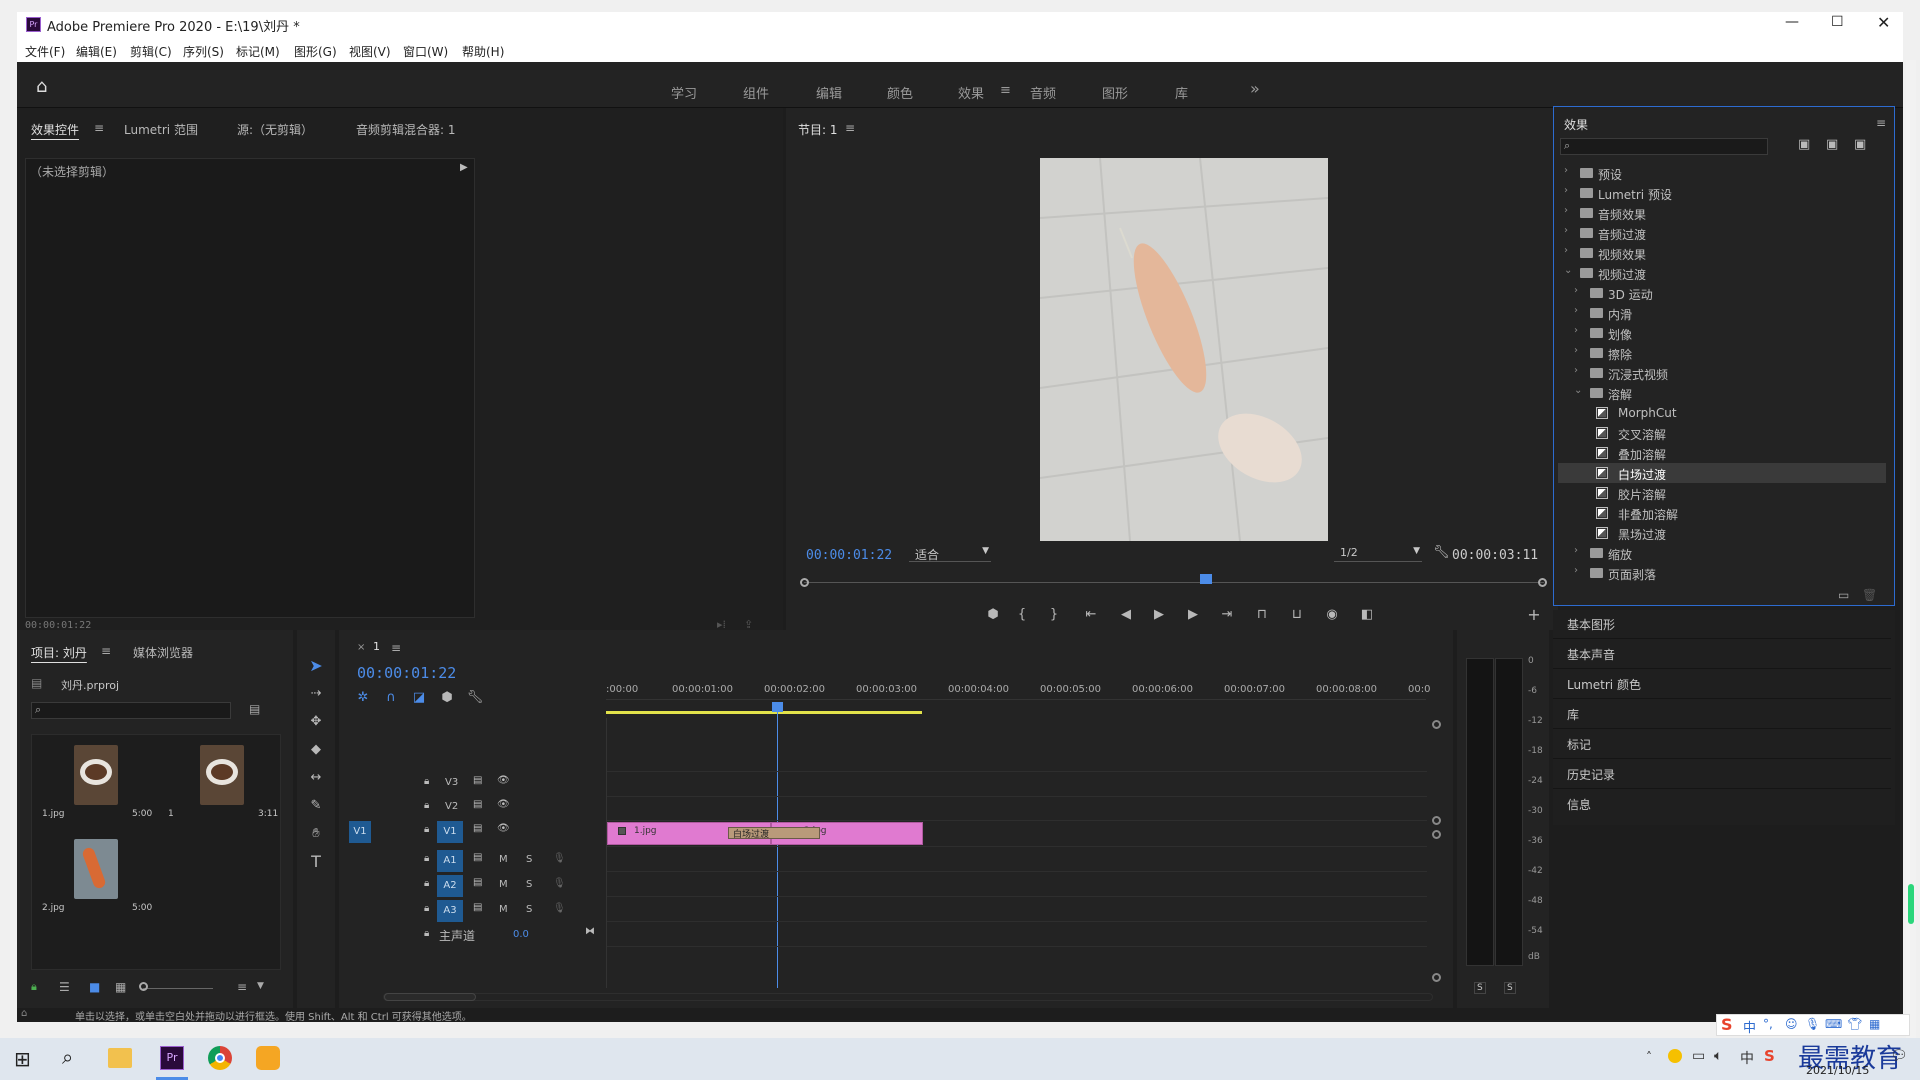 Image resolution: width=1920 pixels, height=1080 pixels. I want to click on menu-edit: 编辑(E), so click(96, 51).